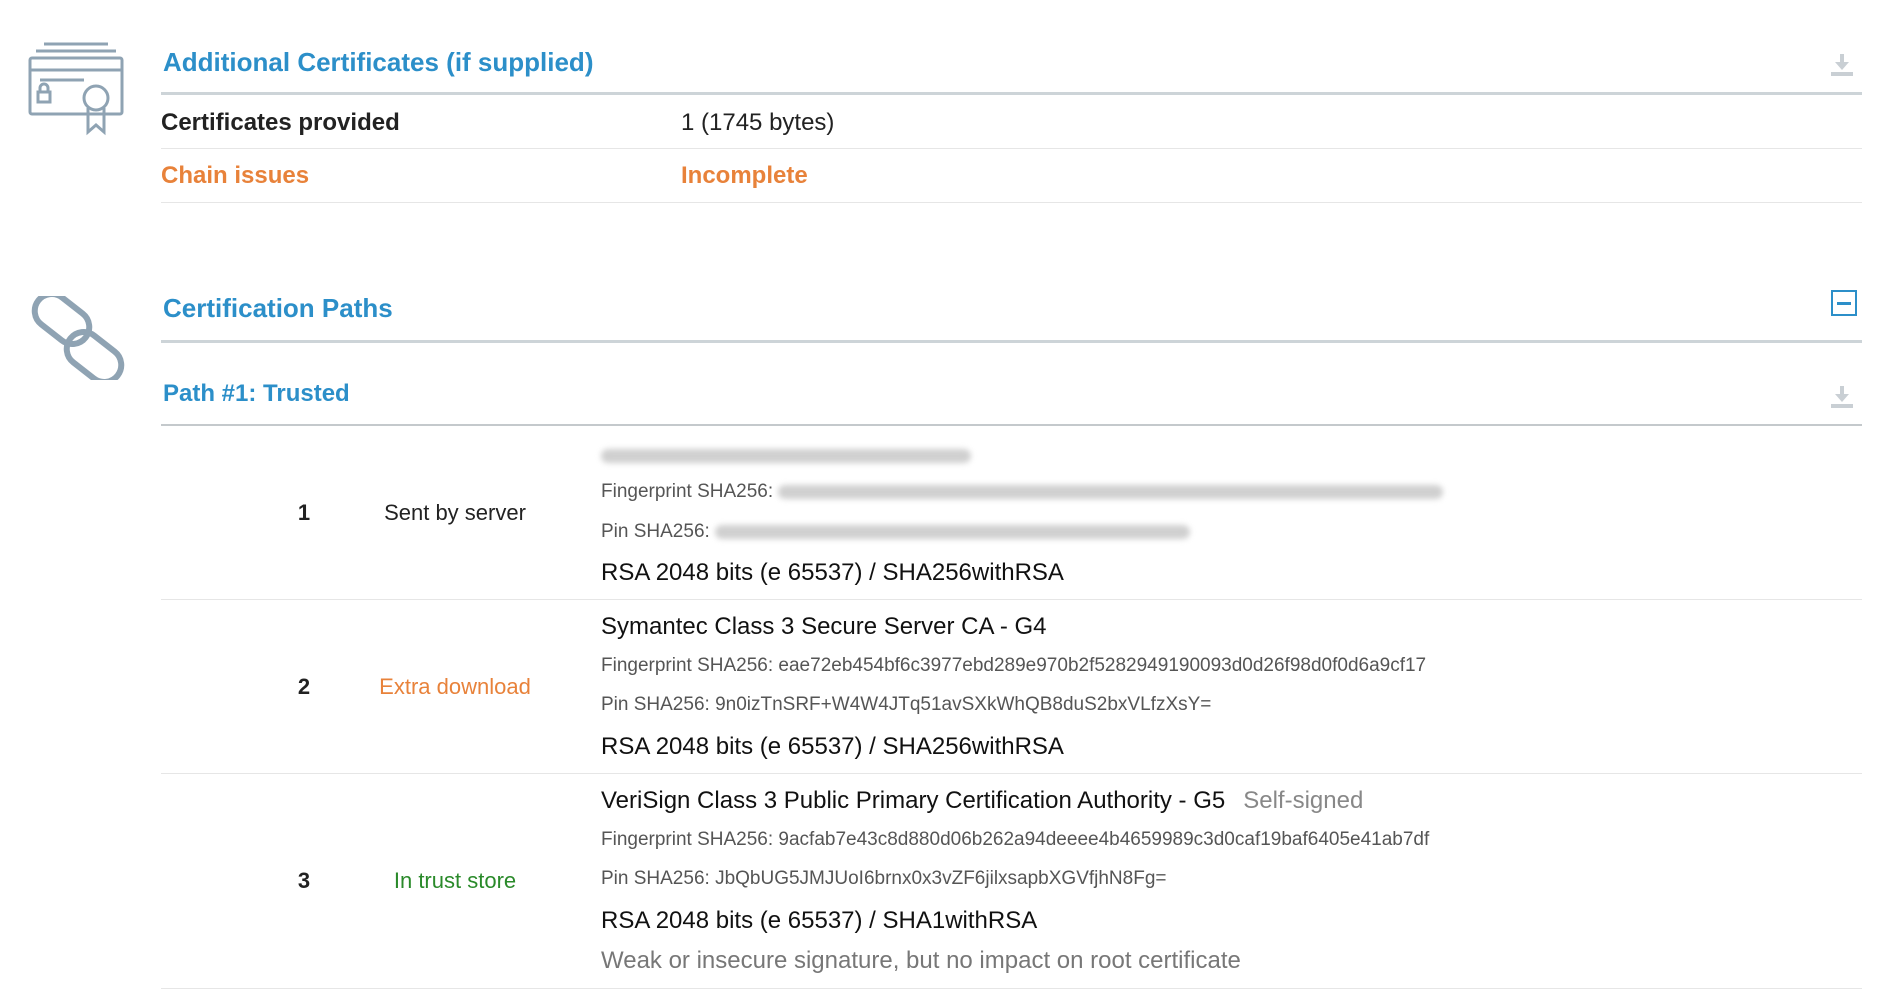  I want to click on cert-number: 1, so click(304, 512).